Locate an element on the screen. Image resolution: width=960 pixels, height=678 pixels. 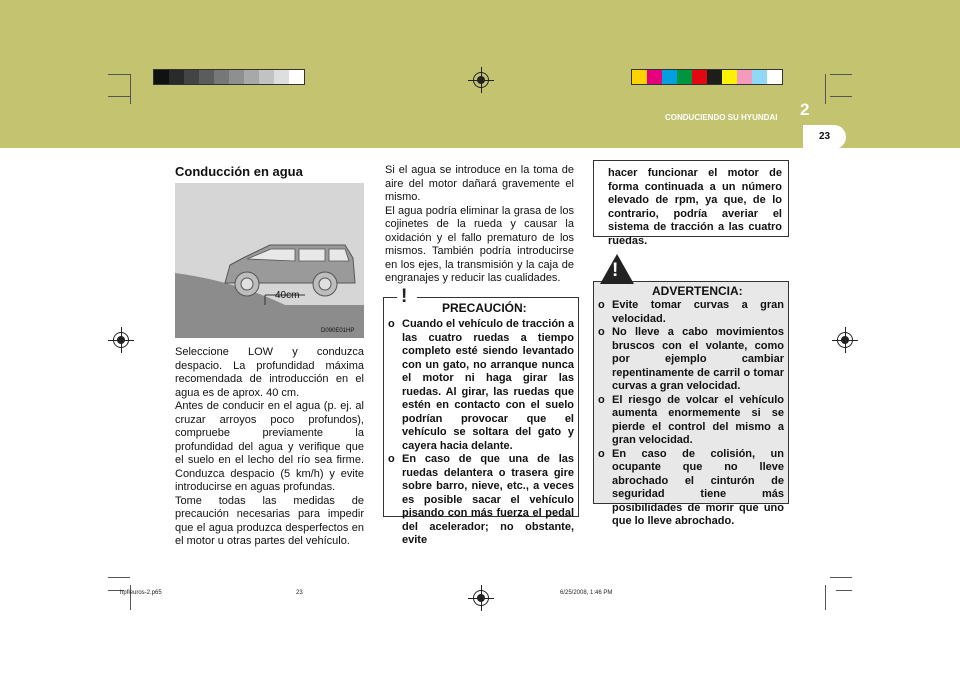
water-crossing-figure: 40cm D090E01HP is located at coordinates (269, 260).